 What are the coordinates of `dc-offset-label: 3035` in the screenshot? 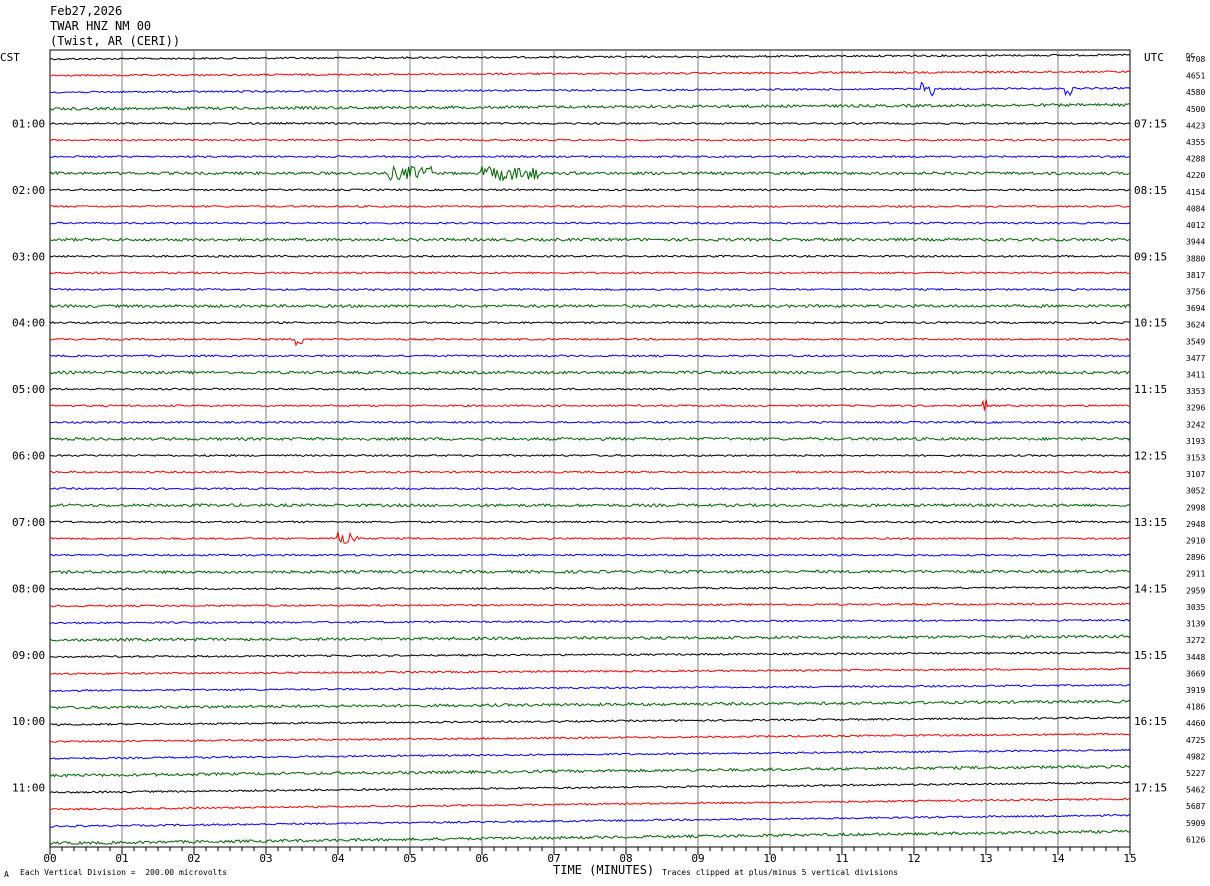 It's located at (1195, 607).